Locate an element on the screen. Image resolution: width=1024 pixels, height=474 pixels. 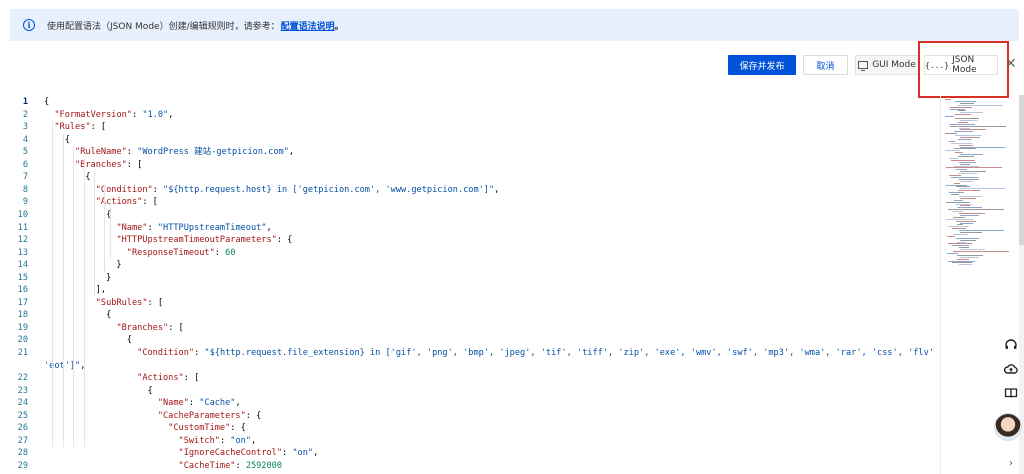
code-line: 16 ], is located at coordinates (469, 290).